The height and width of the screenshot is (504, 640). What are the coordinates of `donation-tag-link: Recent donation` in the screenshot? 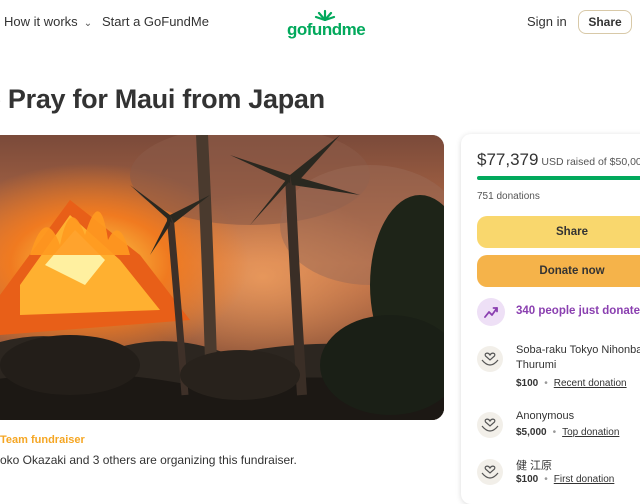 It's located at (590, 383).